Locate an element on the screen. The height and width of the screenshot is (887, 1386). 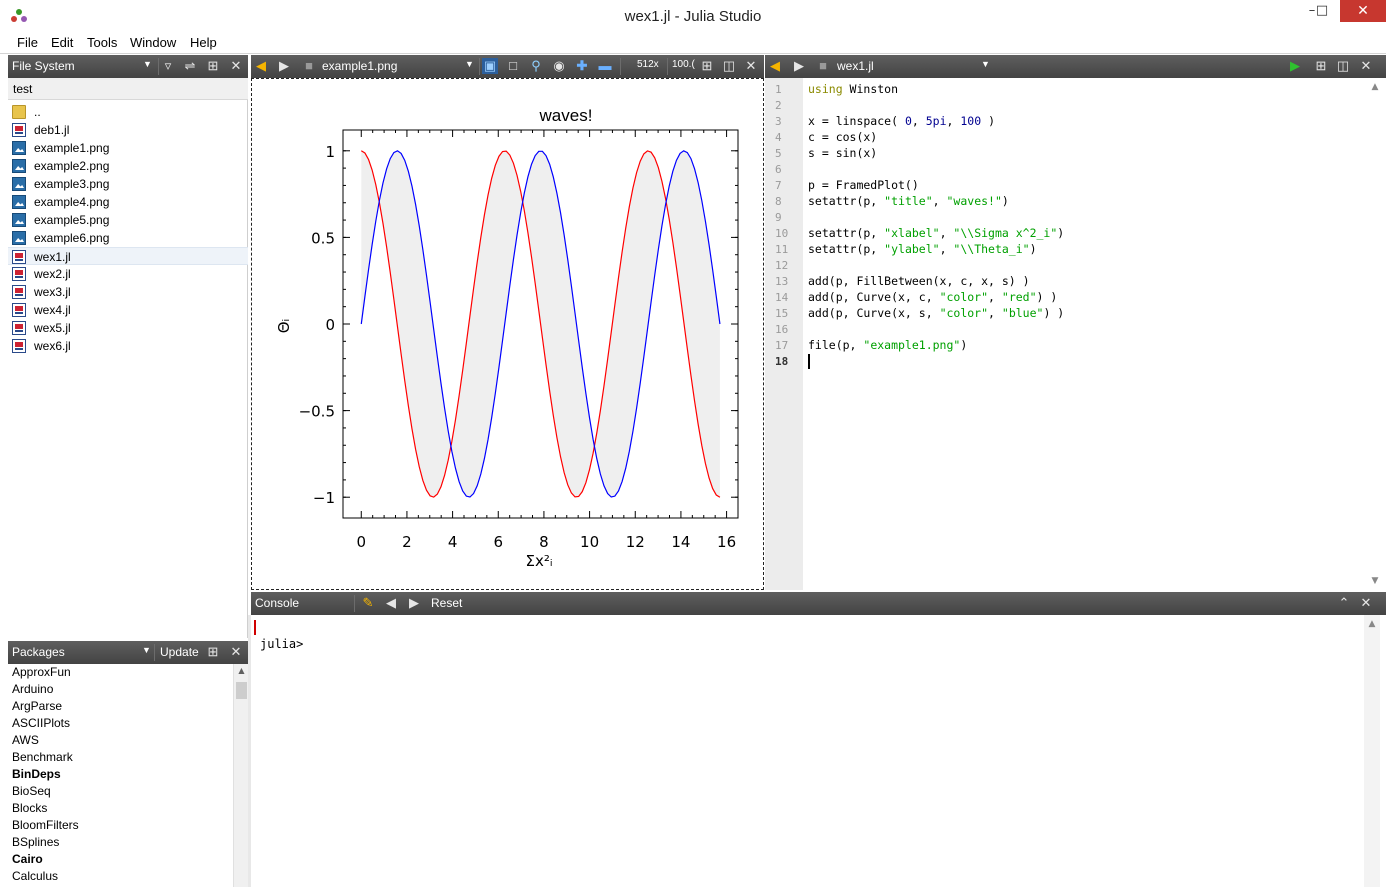
file-item: example6.png is located at coordinates (128, 238).